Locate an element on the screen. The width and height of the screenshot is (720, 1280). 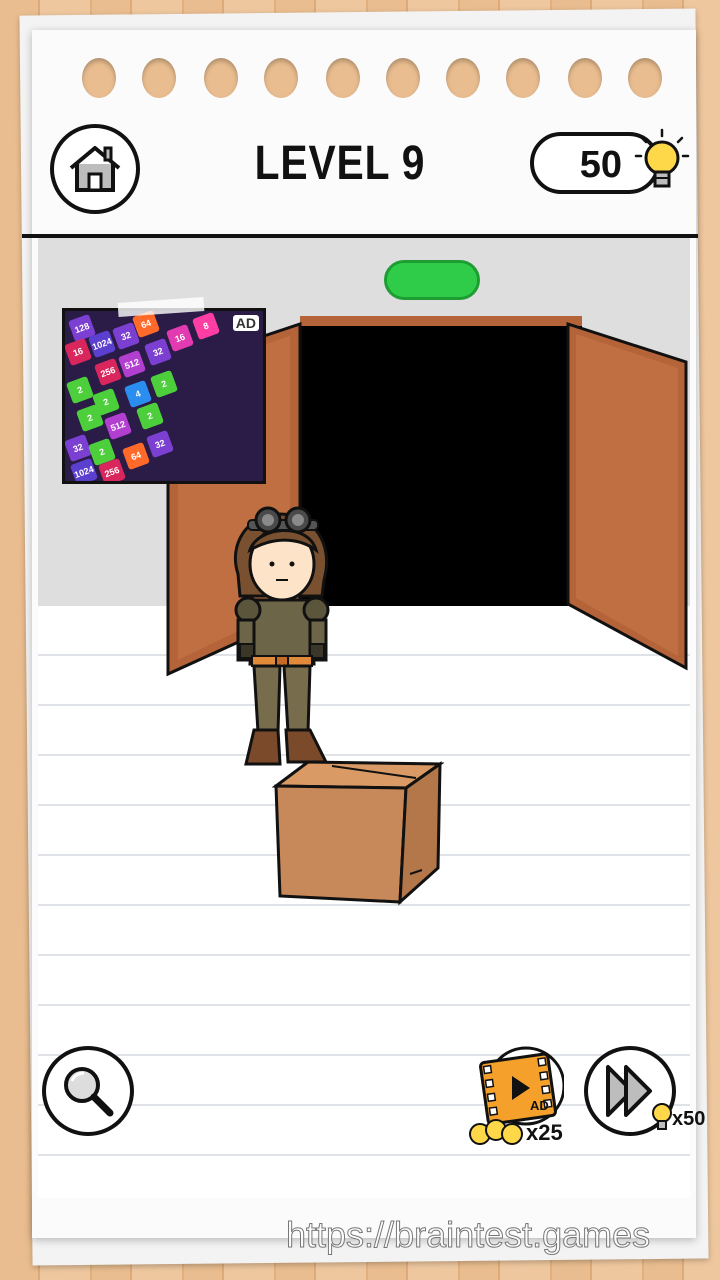
ad-badge: AD is located at coordinates (539, 1105).